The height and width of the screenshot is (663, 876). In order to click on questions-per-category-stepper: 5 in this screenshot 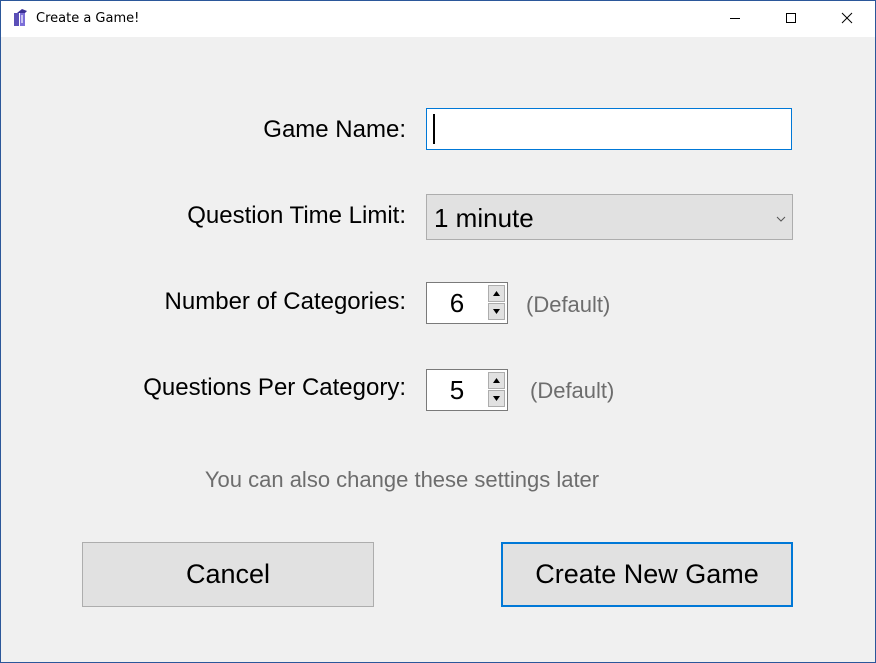, I will do `click(467, 390)`.